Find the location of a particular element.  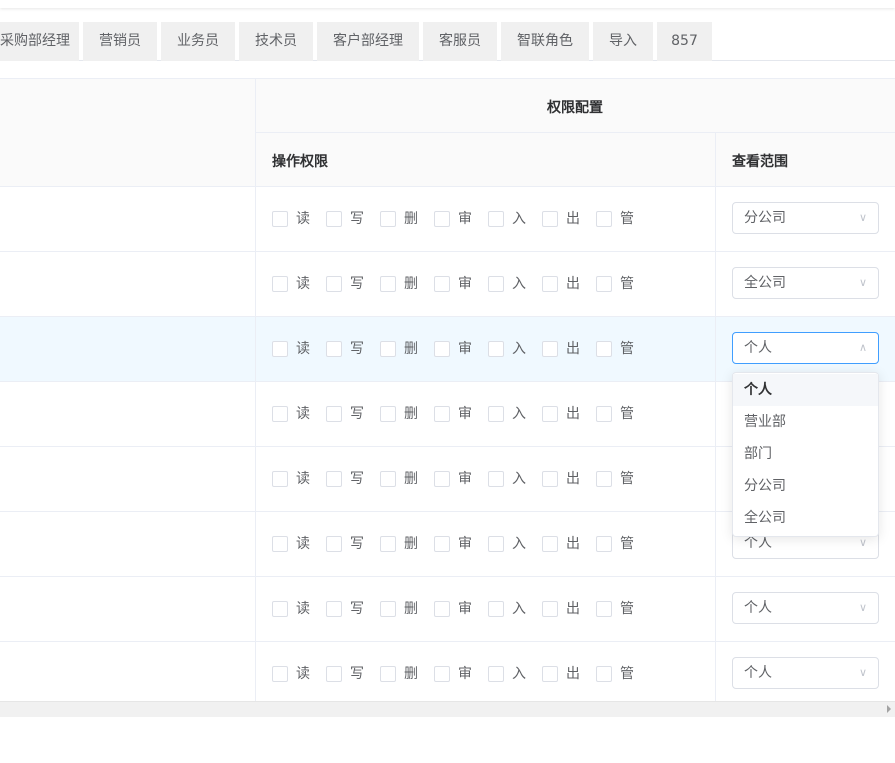

scope-select: 个人 ∨ is located at coordinates (805, 673).